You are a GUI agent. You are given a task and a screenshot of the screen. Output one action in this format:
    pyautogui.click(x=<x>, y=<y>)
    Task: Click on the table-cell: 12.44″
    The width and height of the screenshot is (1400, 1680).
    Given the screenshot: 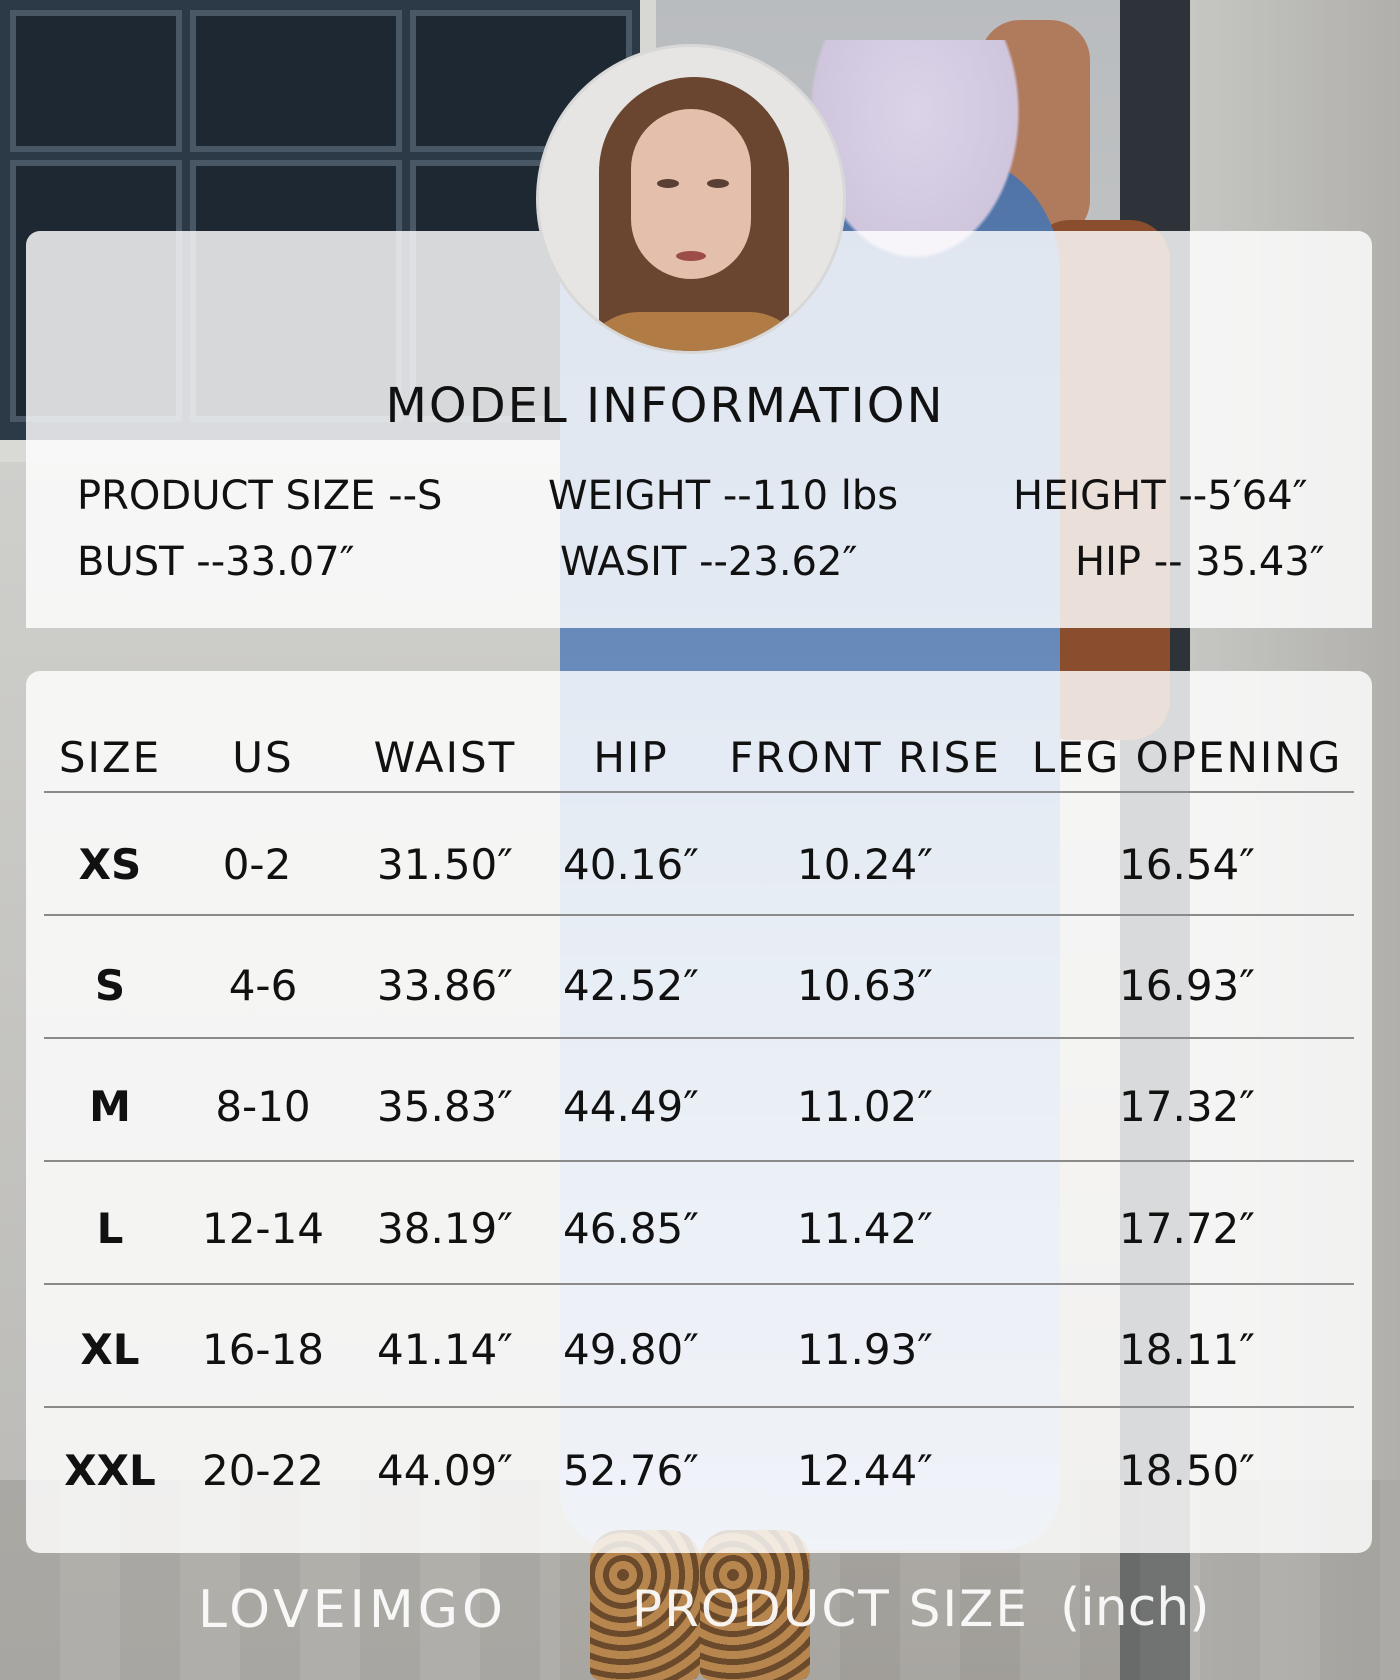 What is the action you would take?
    pyautogui.click(x=865, y=1470)
    